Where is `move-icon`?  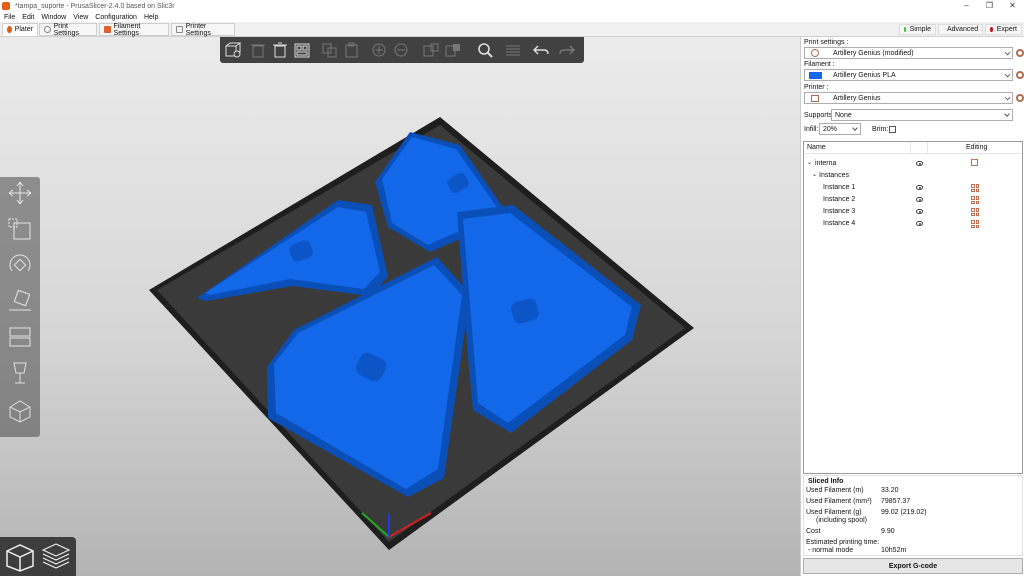
move-icon is located at coordinates (20, 193).